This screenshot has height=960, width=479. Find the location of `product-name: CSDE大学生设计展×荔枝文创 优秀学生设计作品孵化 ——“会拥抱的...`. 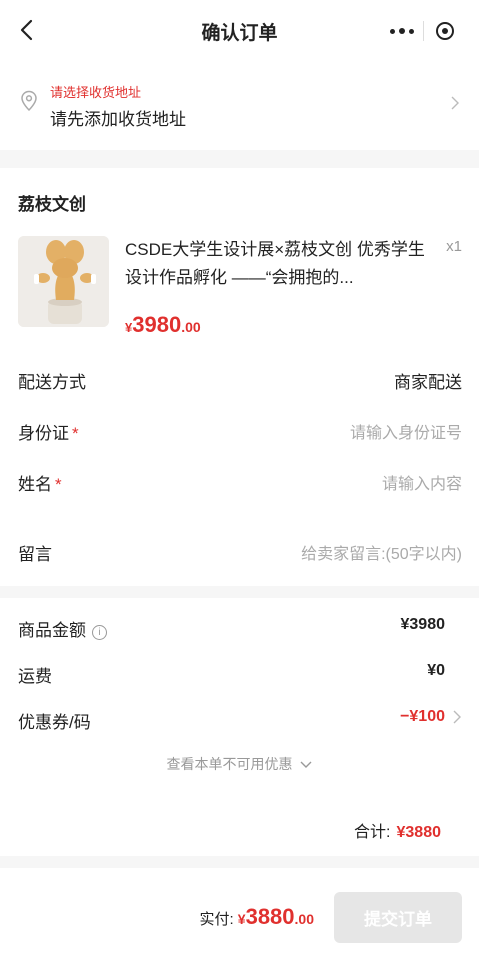

product-name: CSDE大学生设计展×荔枝文创 优秀学生设计作品孵化 ——“会拥抱的... is located at coordinates (275, 264).